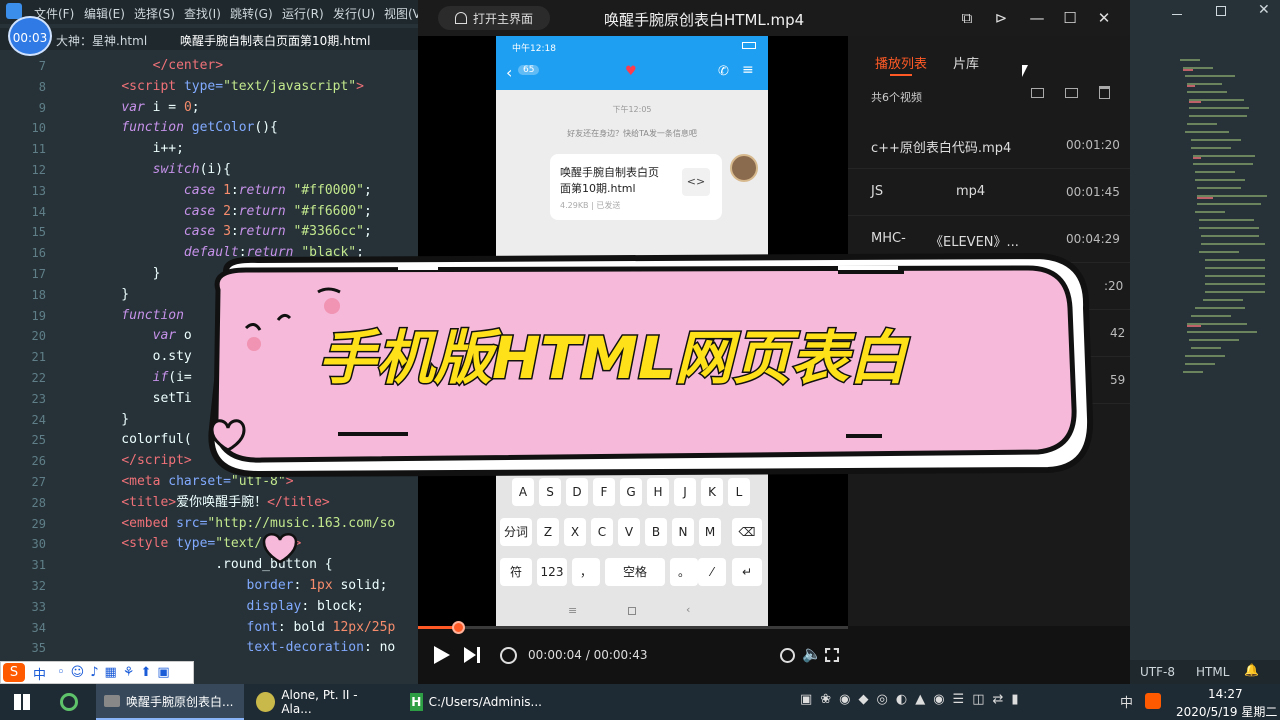 The height and width of the screenshot is (720, 1280). Describe the element at coordinates (529, 70) in the screenshot. I see `back-count-badge: 65` at that location.